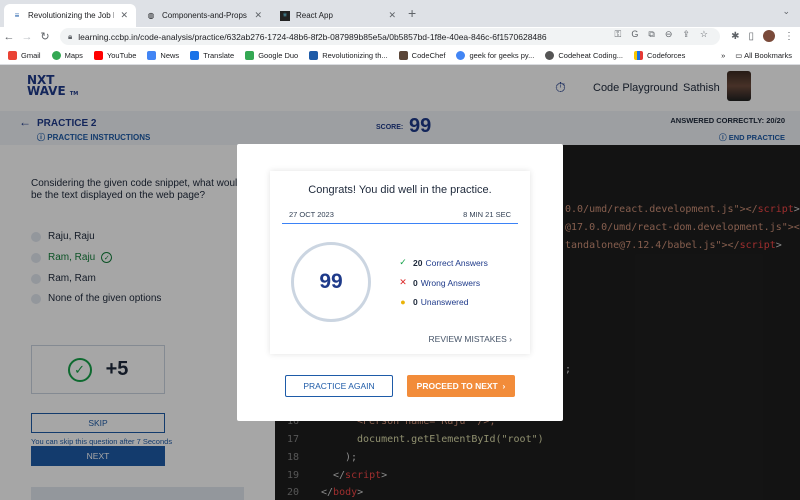 This screenshot has height=500, width=800. What do you see at coordinates (786, 11) in the screenshot?
I see `chevron-down-icon: ⌄` at bounding box center [786, 11].